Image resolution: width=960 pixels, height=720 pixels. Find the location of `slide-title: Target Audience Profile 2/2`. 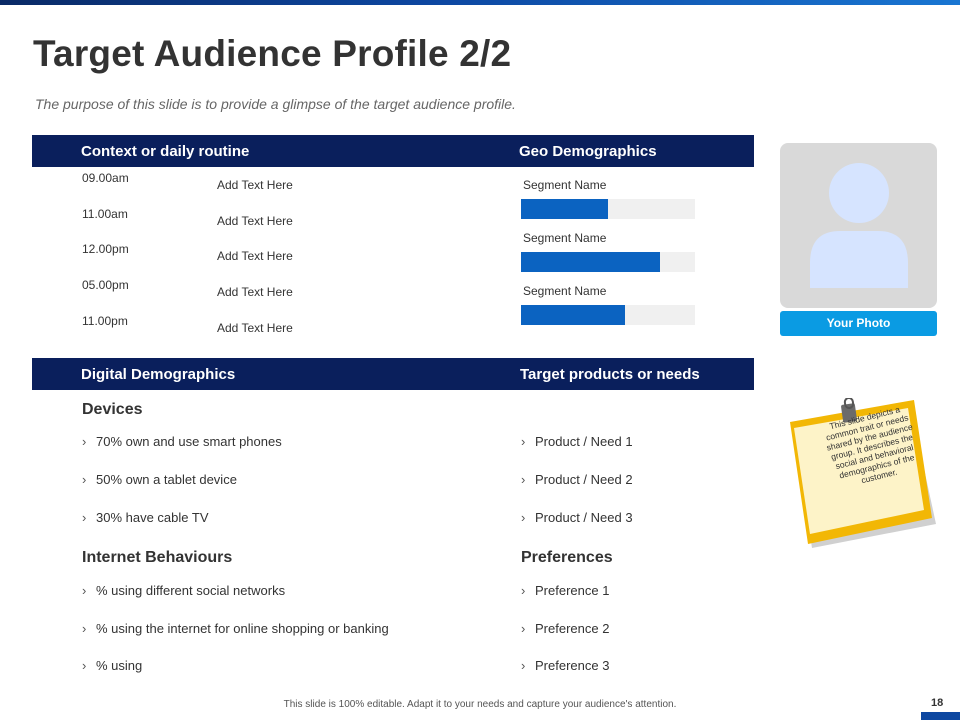

slide-title: Target Audience Profile 2/2 is located at coordinates (272, 53).